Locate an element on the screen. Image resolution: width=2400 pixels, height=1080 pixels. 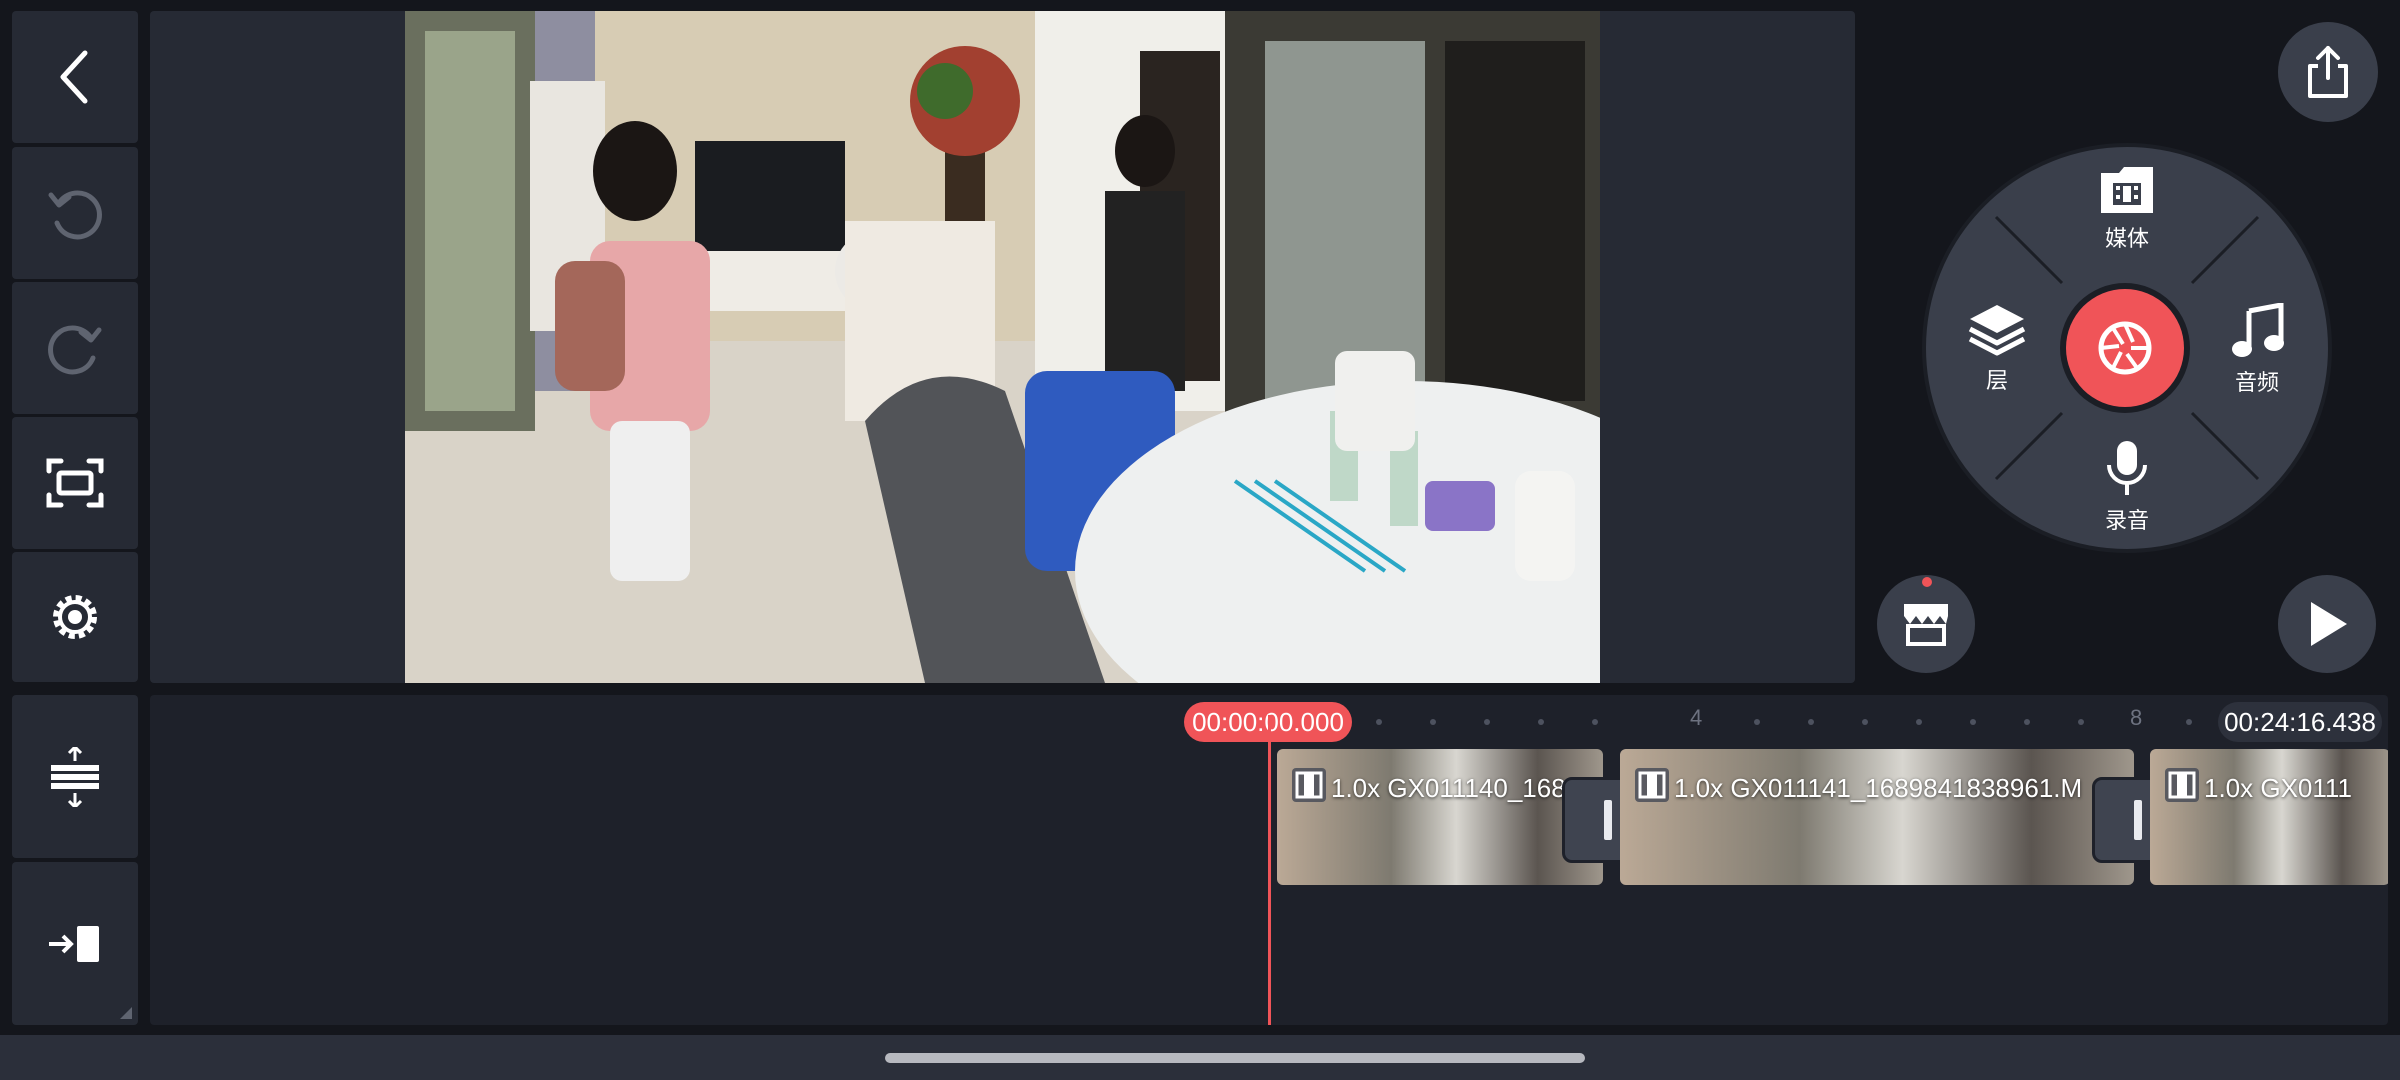
clip-label: 1.0x GX011140_168 is located at coordinates (1448, 788).